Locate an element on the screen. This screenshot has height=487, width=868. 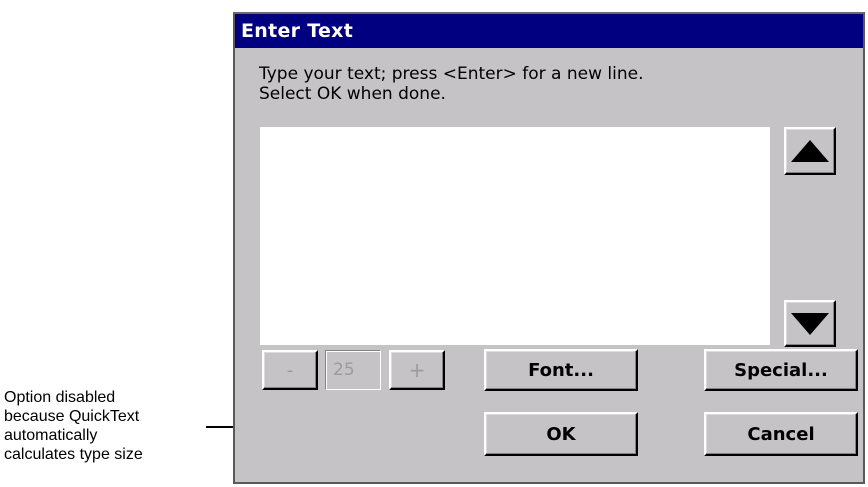
dialog-title: Enter Text is located at coordinates (549, 31).